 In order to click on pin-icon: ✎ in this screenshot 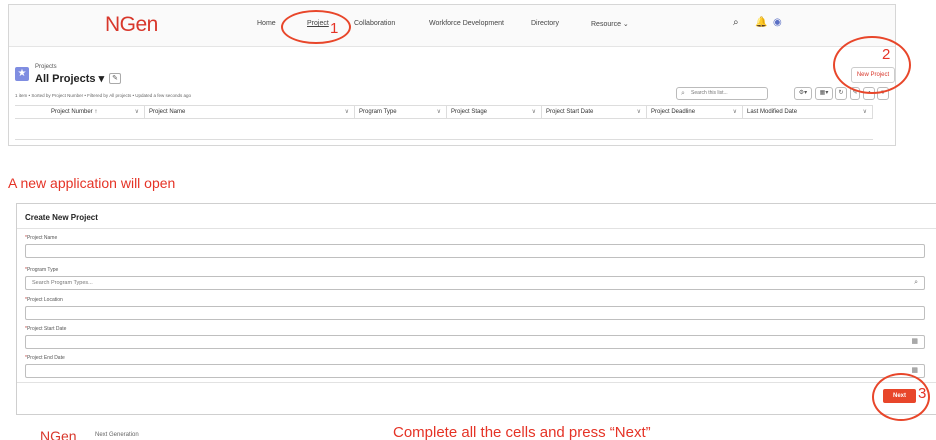, I will do `click(115, 78)`.